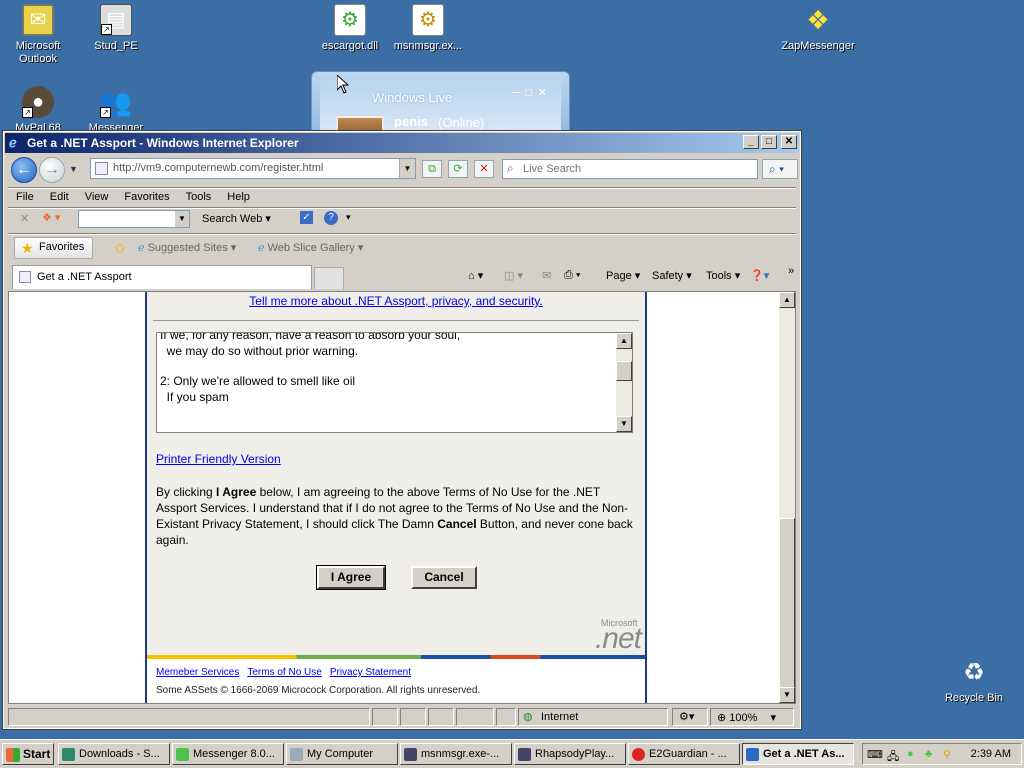  Describe the element at coordinates (690, 717) in the screenshot. I see `protected-mode-icon: ⚙▾` at that location.